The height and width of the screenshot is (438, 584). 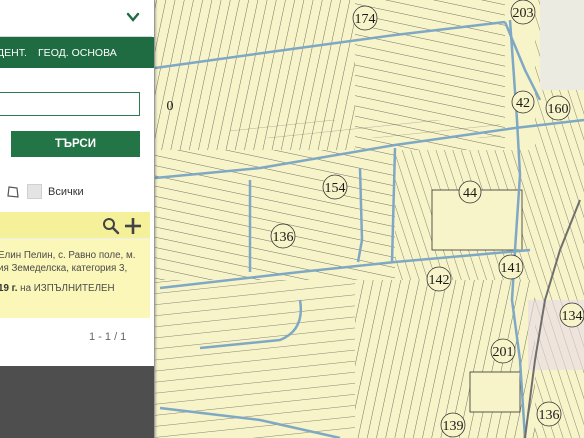 I want to click on filter-row: Всички, so click(x=76, y=194).